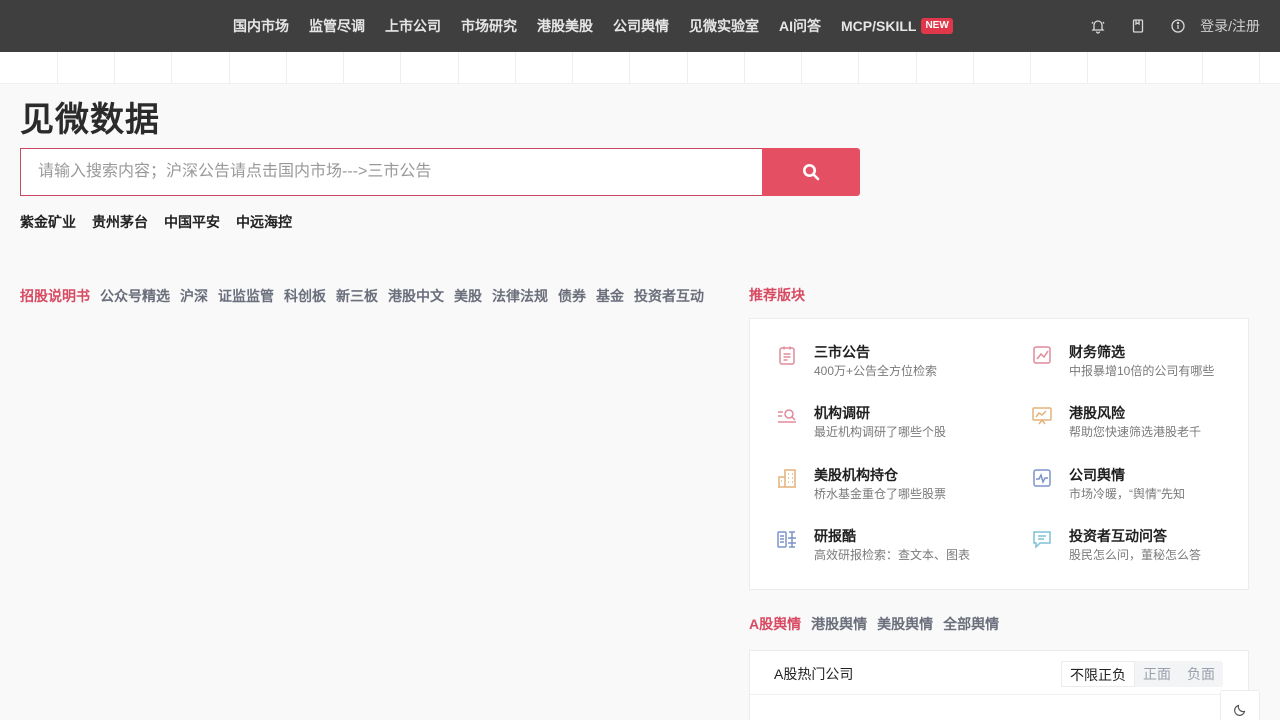 Image resolution: width=1280 pixels, height=720 pixels. What do you see at coordinates (1157, 674) in the screenshot?
I see `filter-positive: 正面` at bounding box center [1157, 674].